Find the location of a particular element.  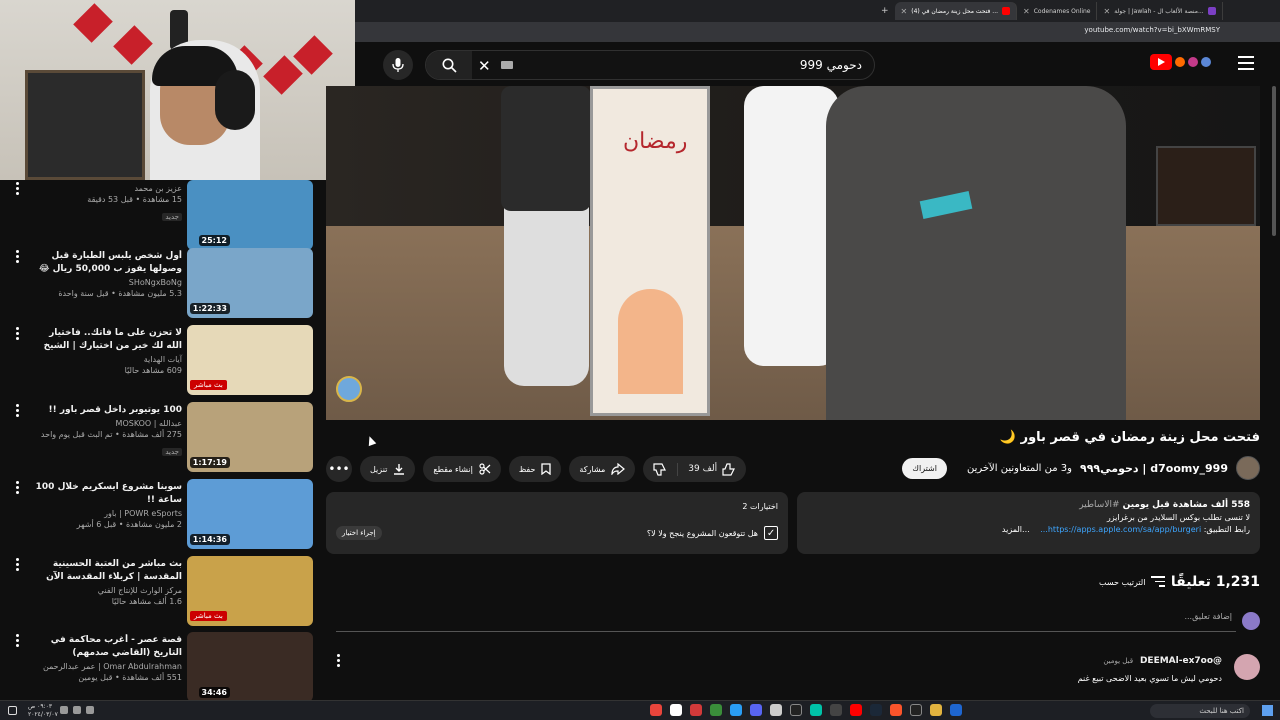

chrome-icon is located at coordinates (656, 710).